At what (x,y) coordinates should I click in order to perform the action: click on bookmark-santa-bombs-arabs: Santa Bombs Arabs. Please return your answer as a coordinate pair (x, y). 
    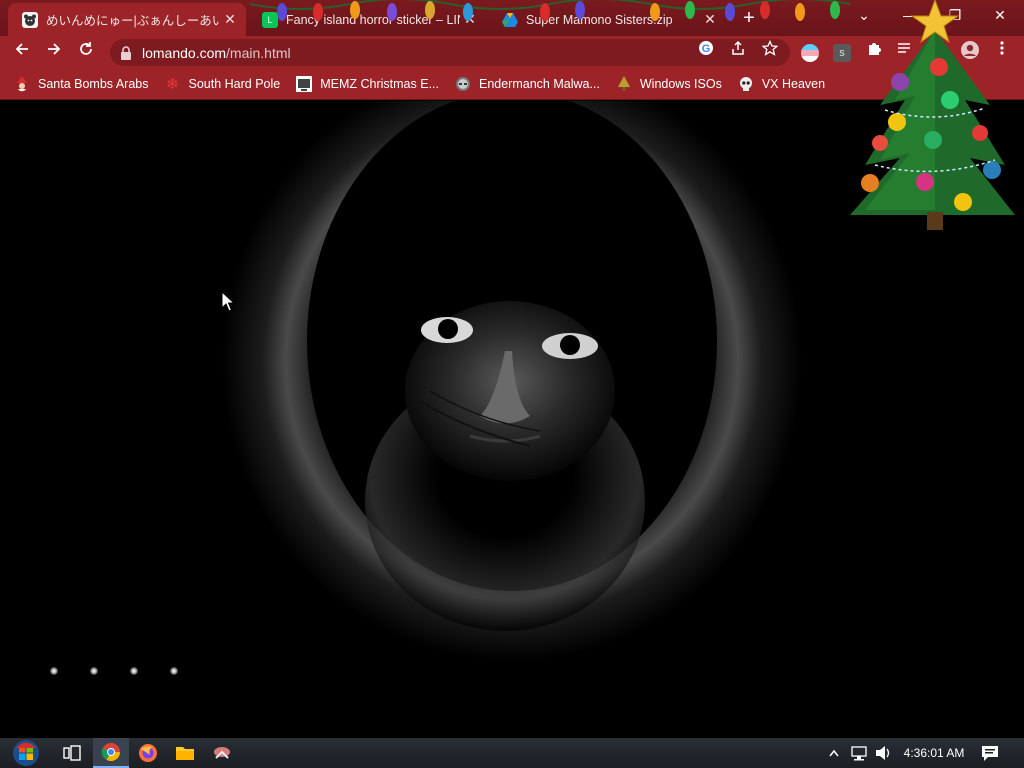
    Looking at the image, I should click on (81, 83).